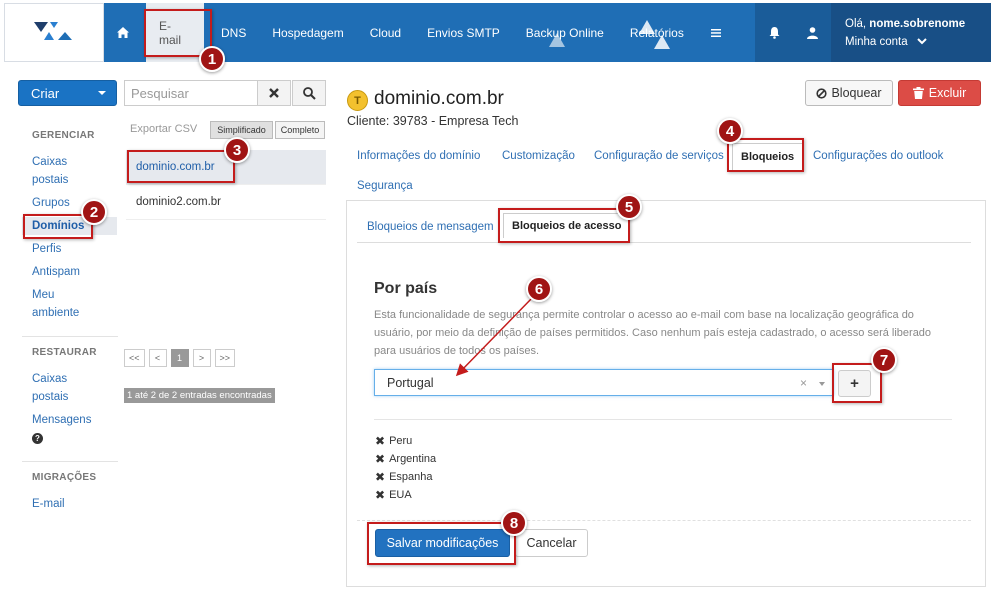  What do you see at coordinates (494, 336) in the screenshot?
I see `annotation-arrow` at bounding box center [494, 336].